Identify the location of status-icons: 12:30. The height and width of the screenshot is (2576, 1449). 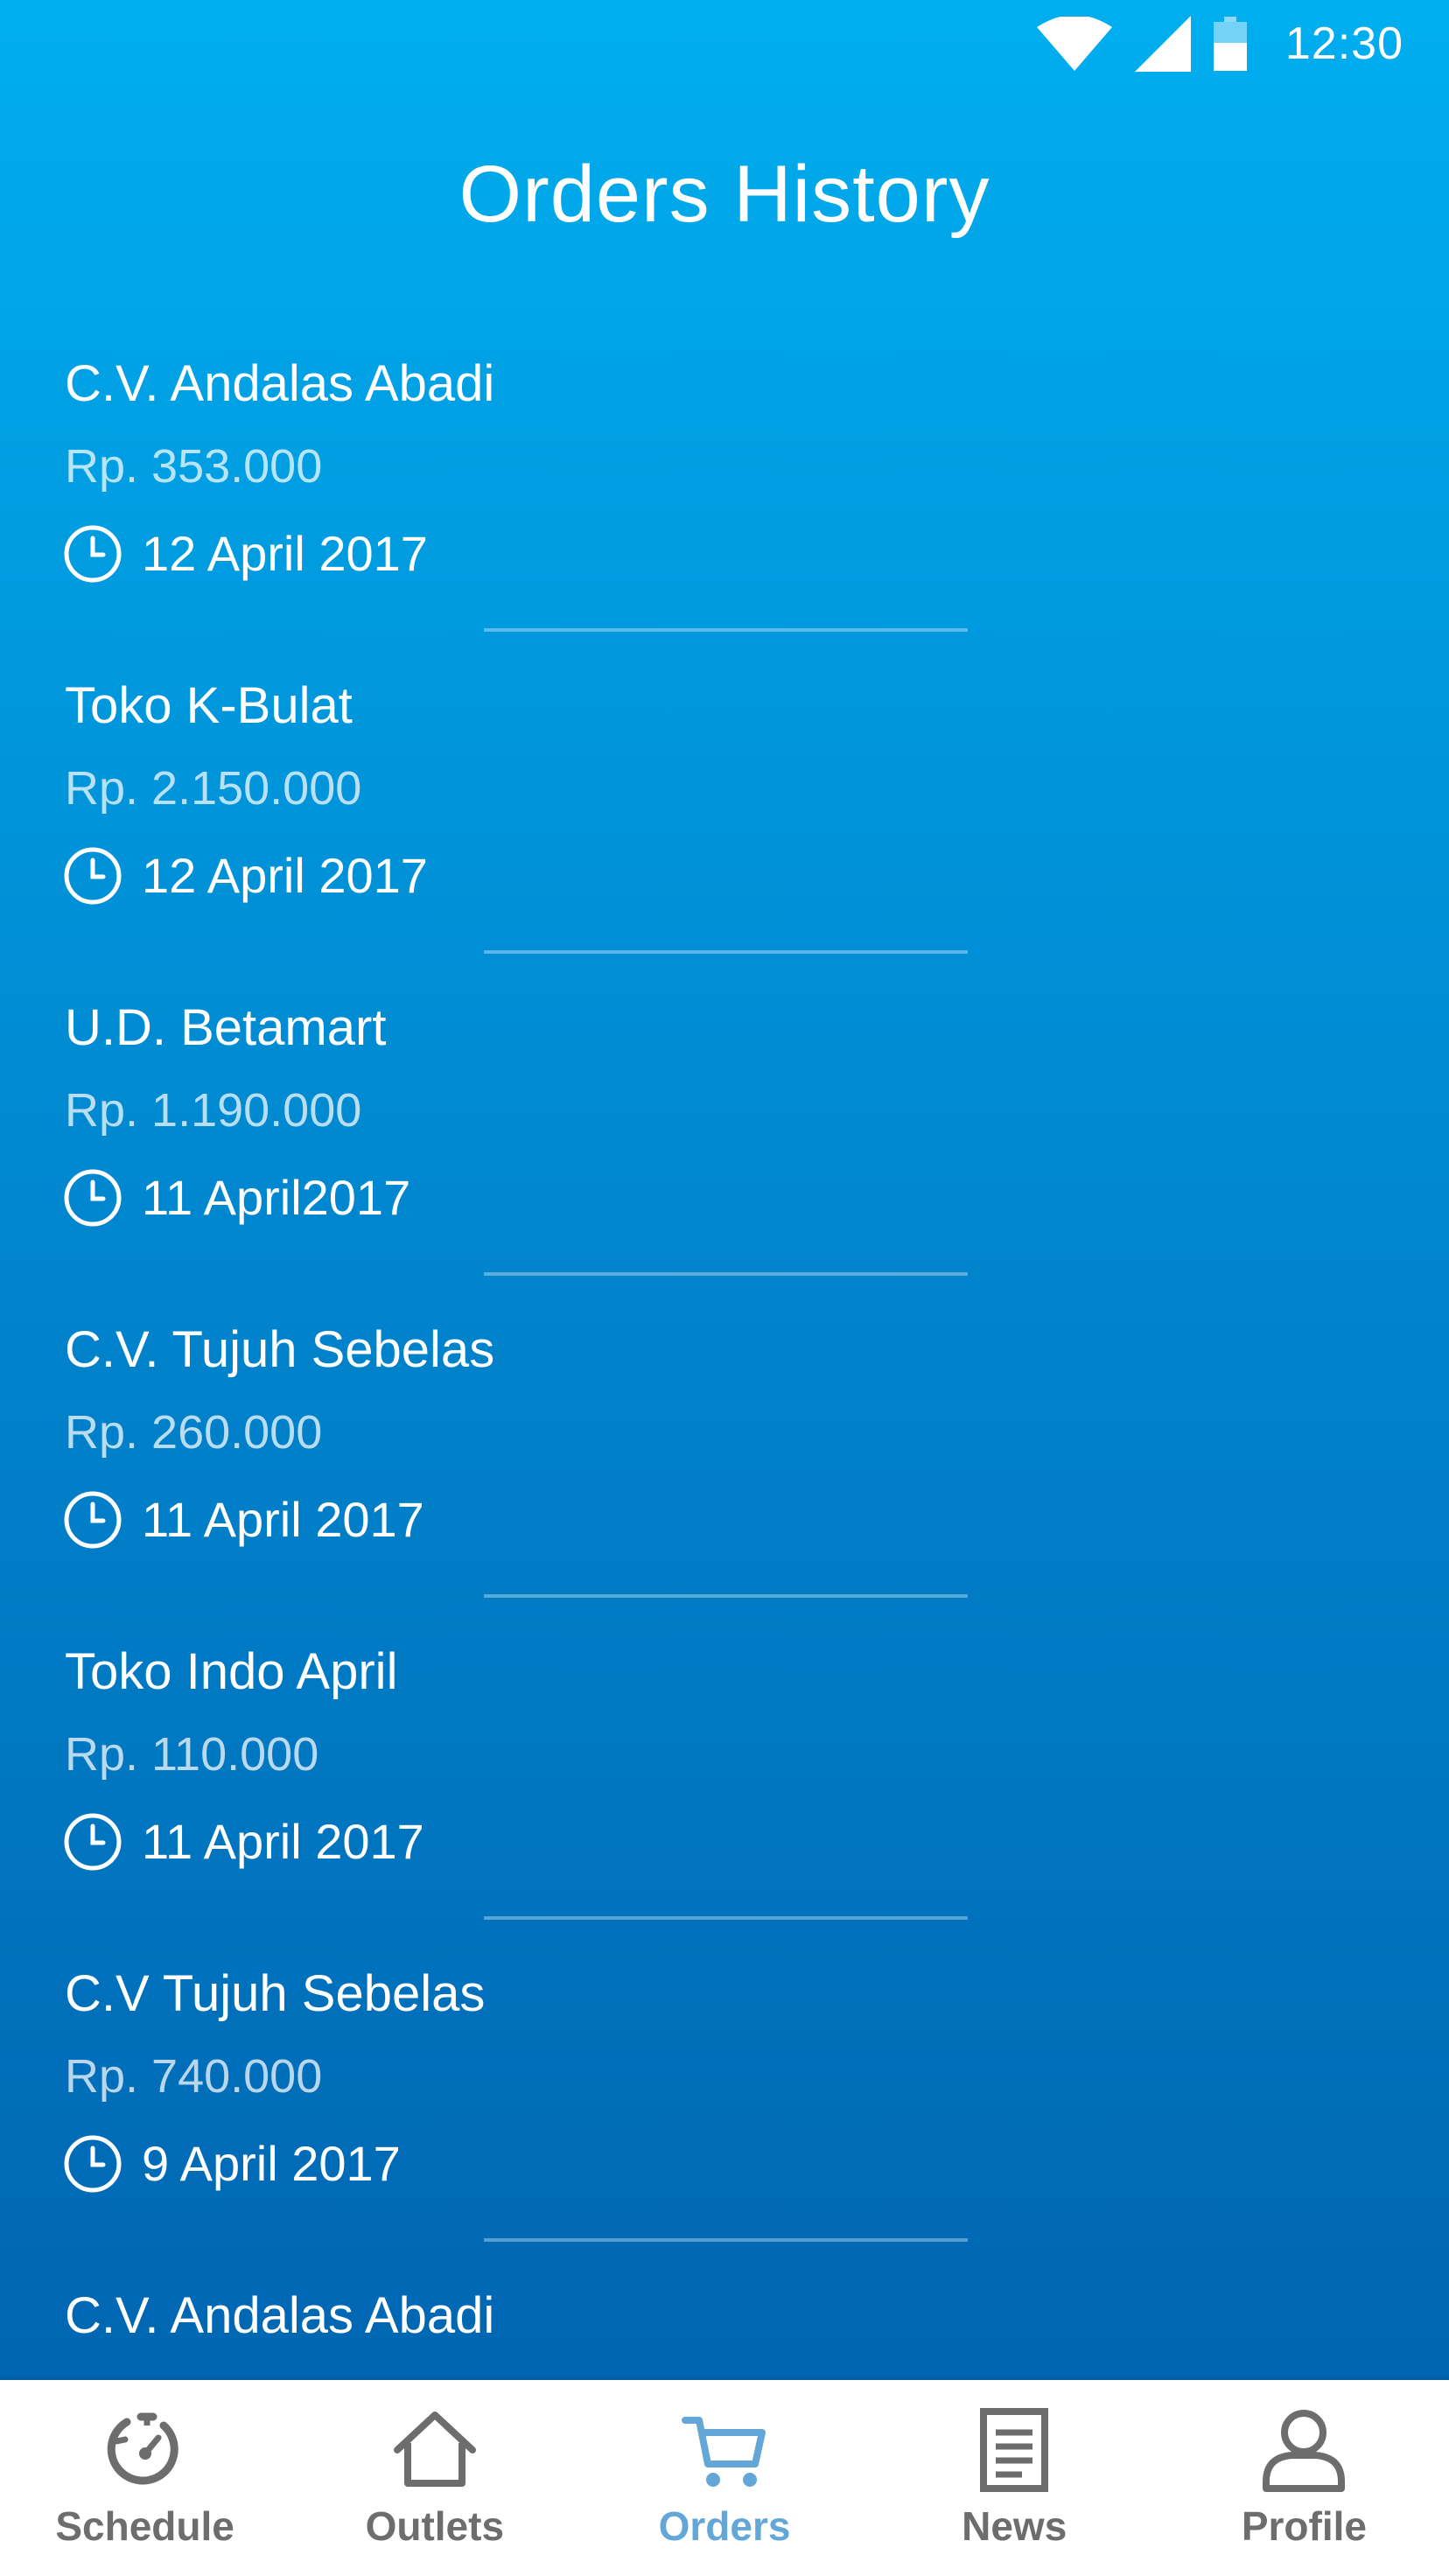
(1220, 44).